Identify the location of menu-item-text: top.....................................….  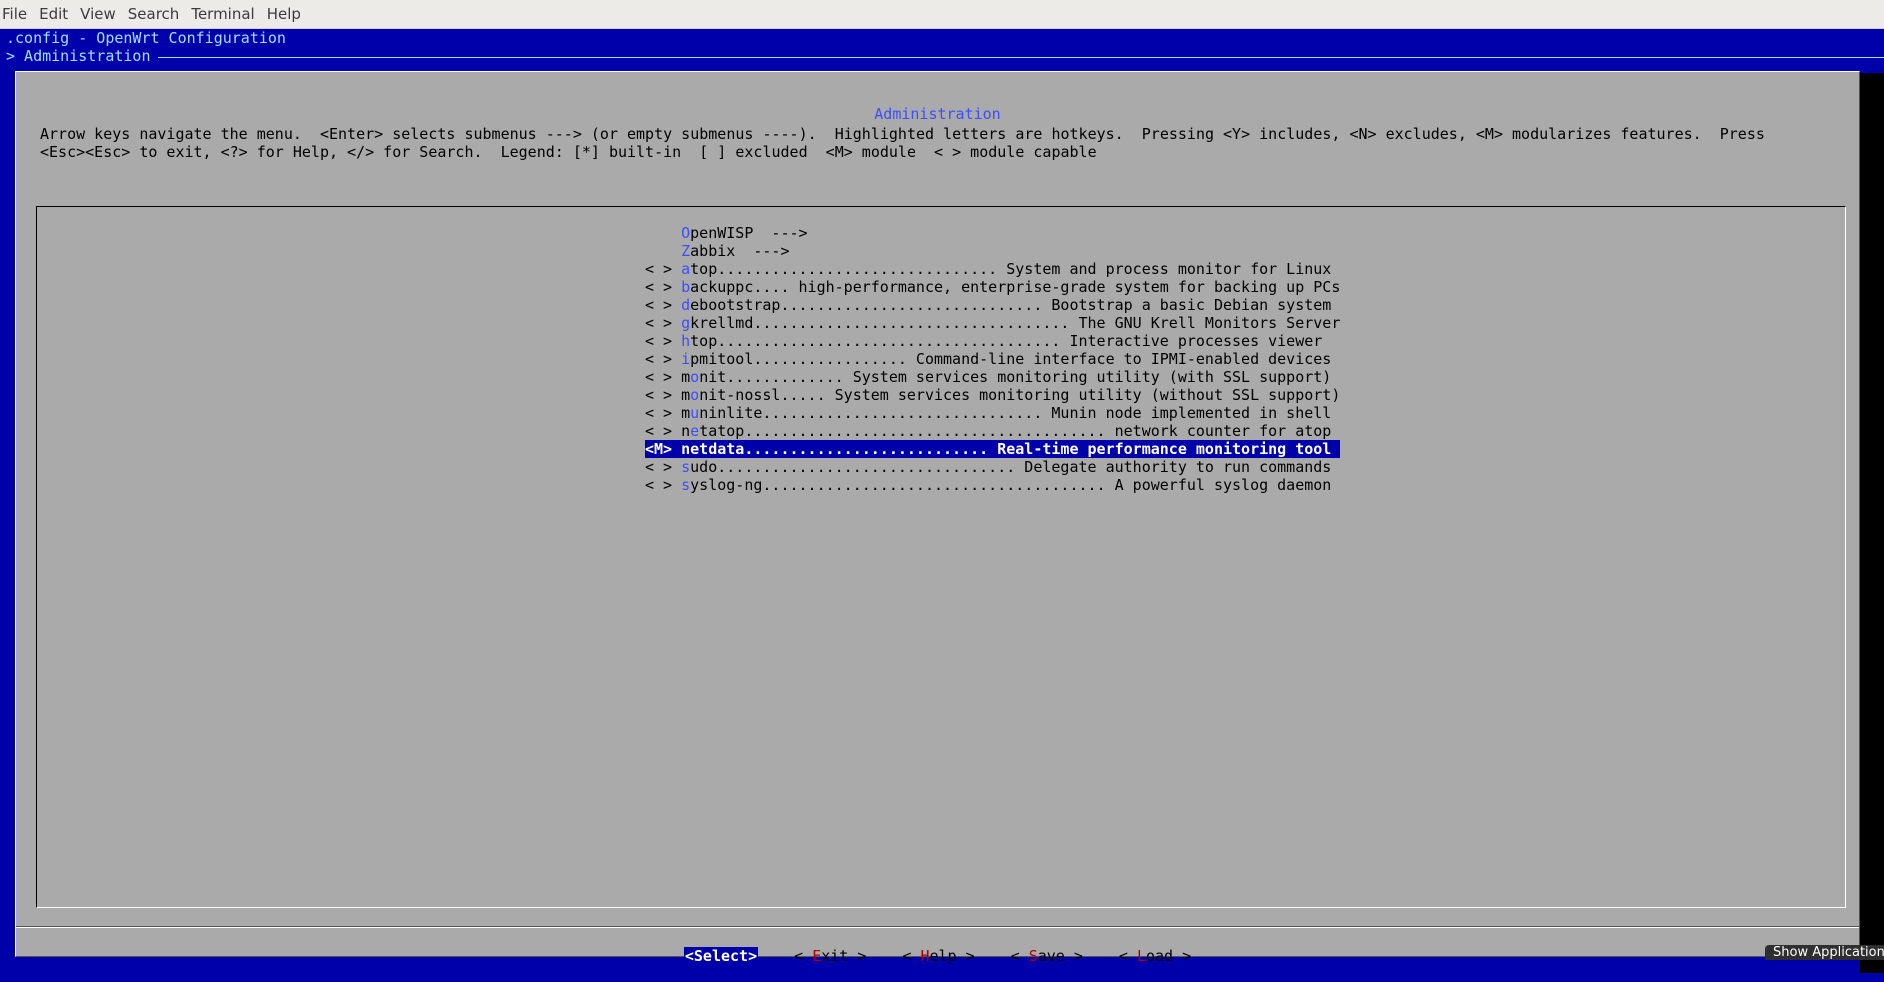
(1006, 341).